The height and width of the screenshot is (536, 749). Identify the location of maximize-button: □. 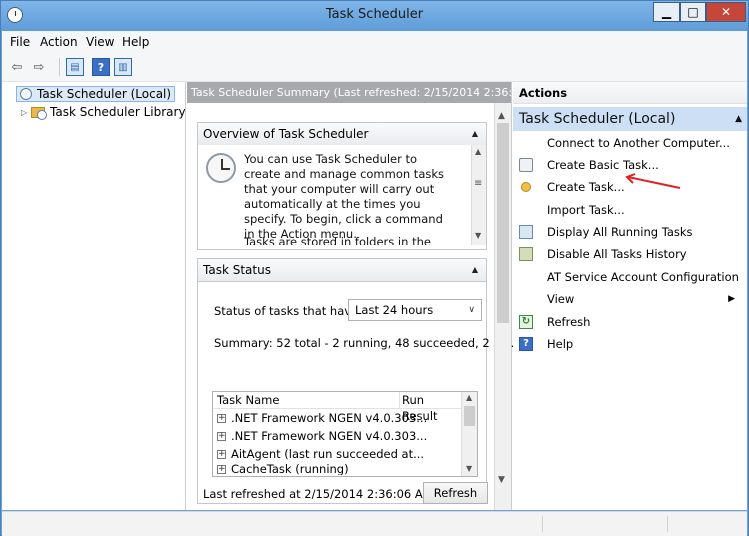
(693, 12).